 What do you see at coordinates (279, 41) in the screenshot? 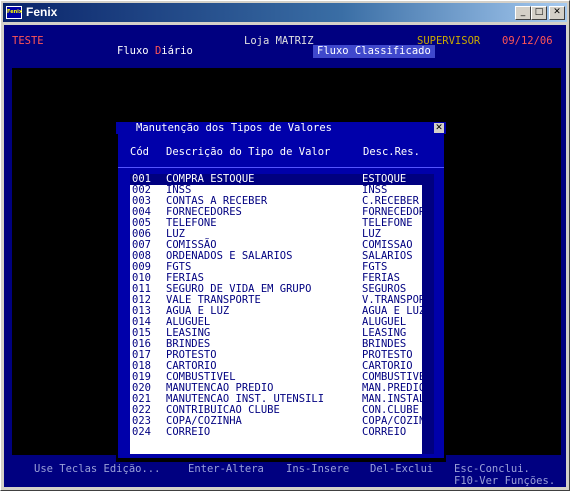
I see `store-name: Loja MATRIZ` at bounding box center [279, 41].